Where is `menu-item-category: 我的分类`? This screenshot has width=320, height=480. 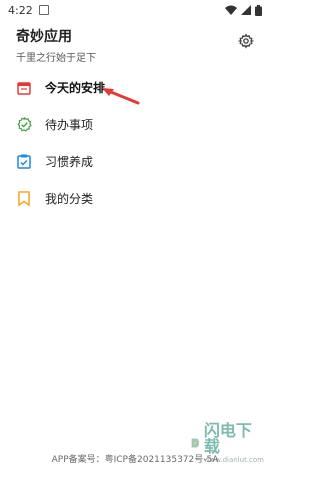
menu-item-category: 我的分类 is located at coordinates (135, 198).